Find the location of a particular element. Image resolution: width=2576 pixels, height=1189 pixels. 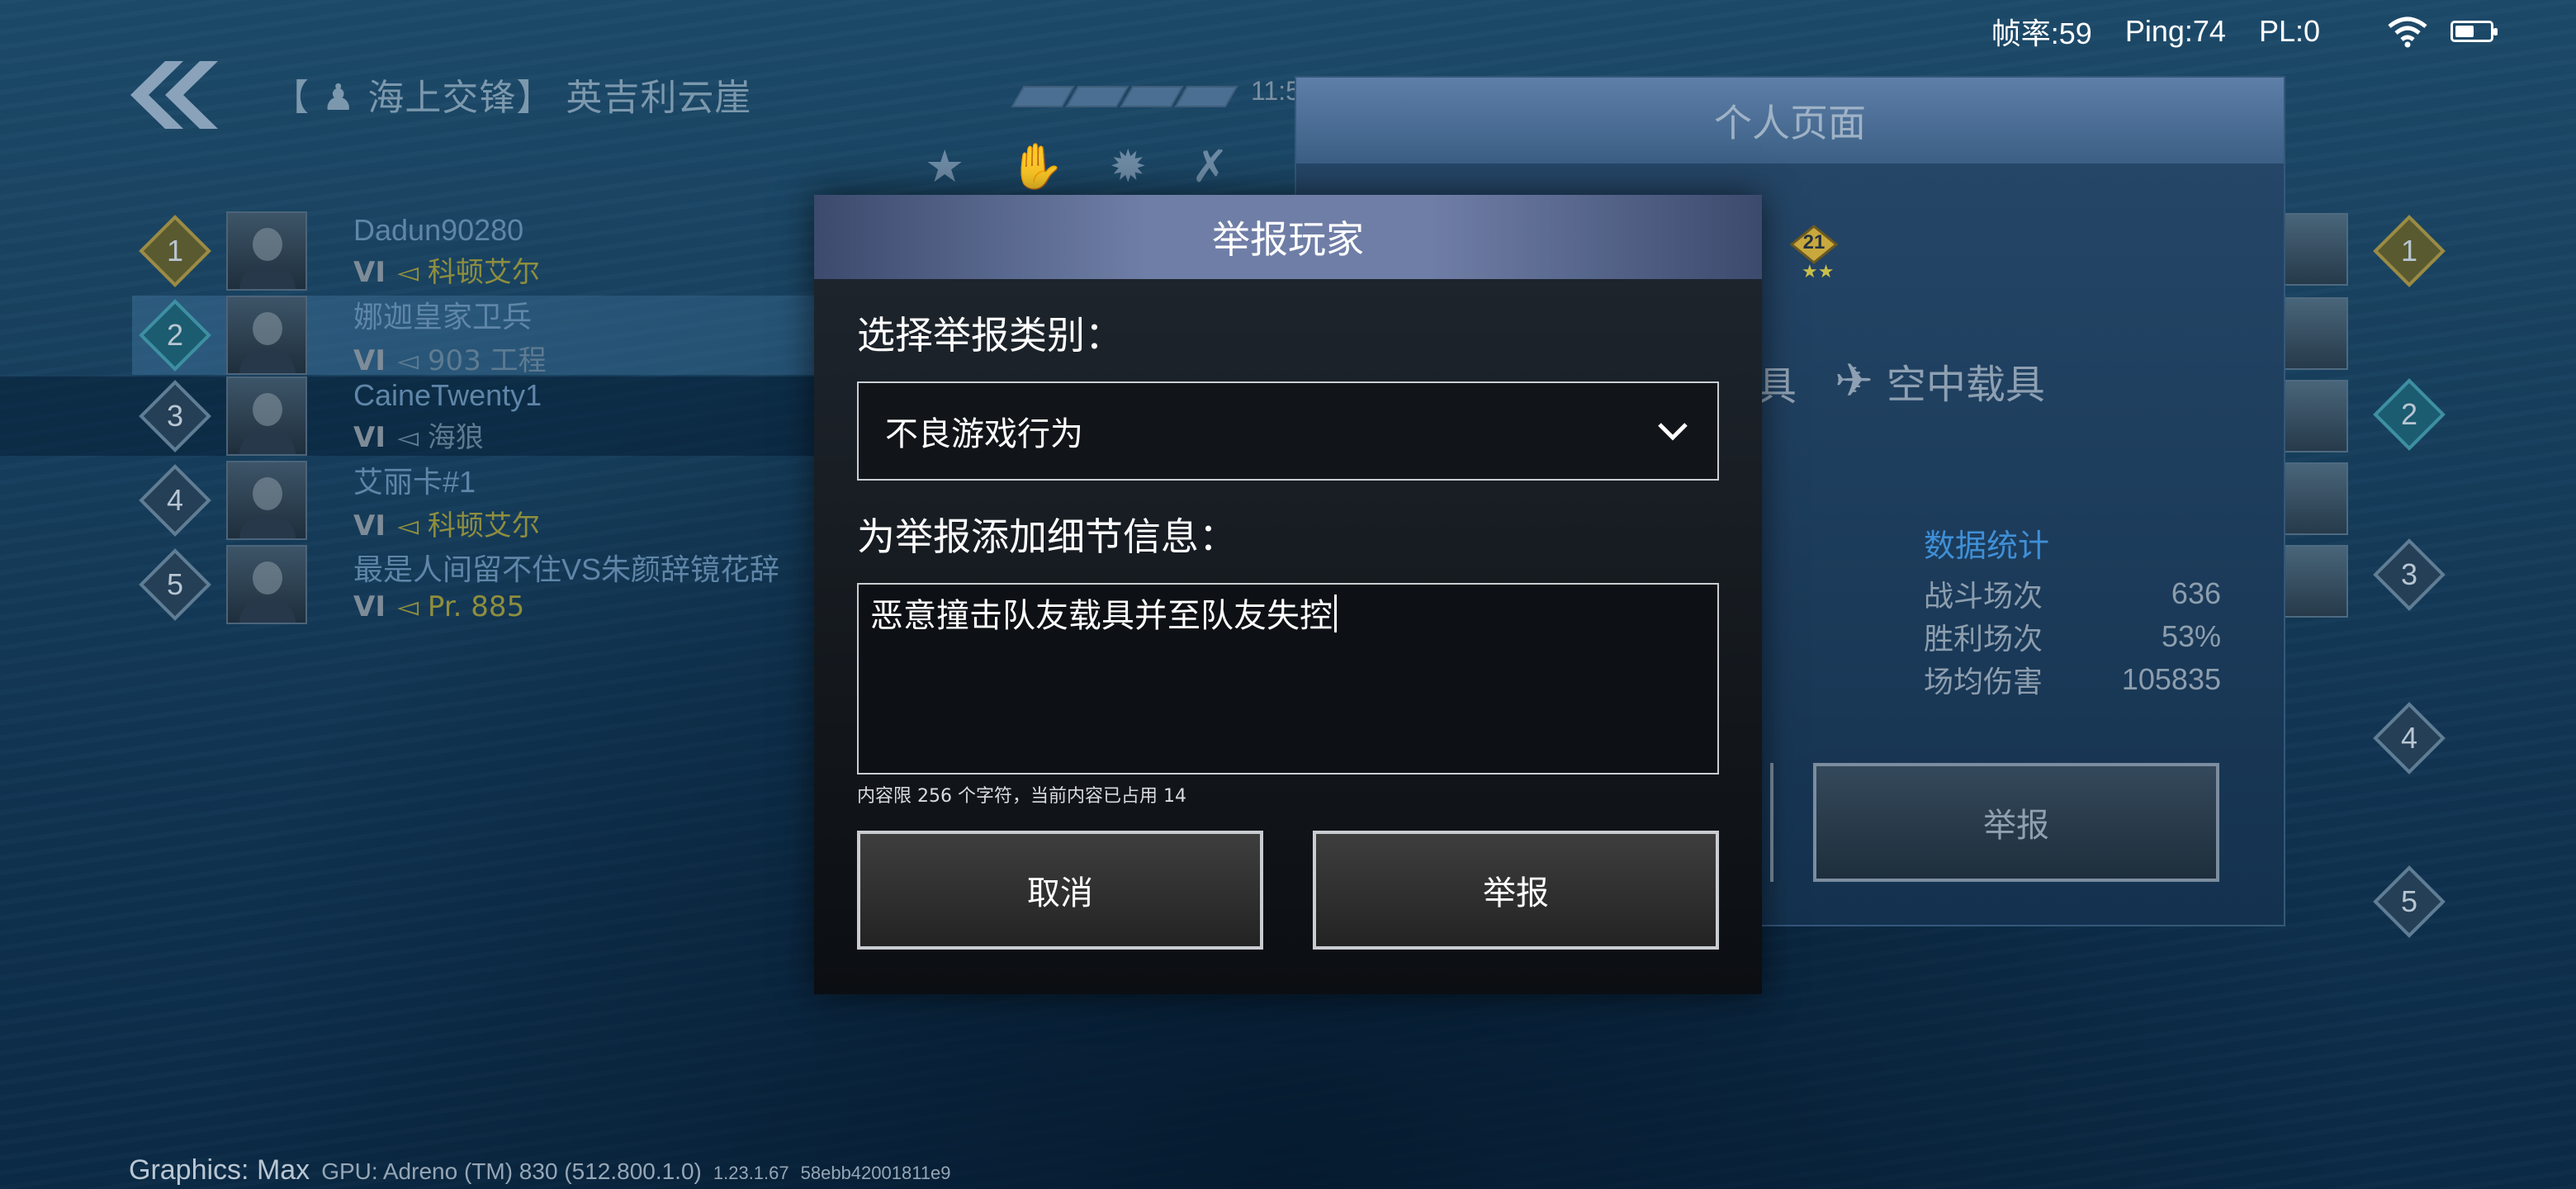

stat-label: 胜利场次 is located at coordinates (1983, 639).